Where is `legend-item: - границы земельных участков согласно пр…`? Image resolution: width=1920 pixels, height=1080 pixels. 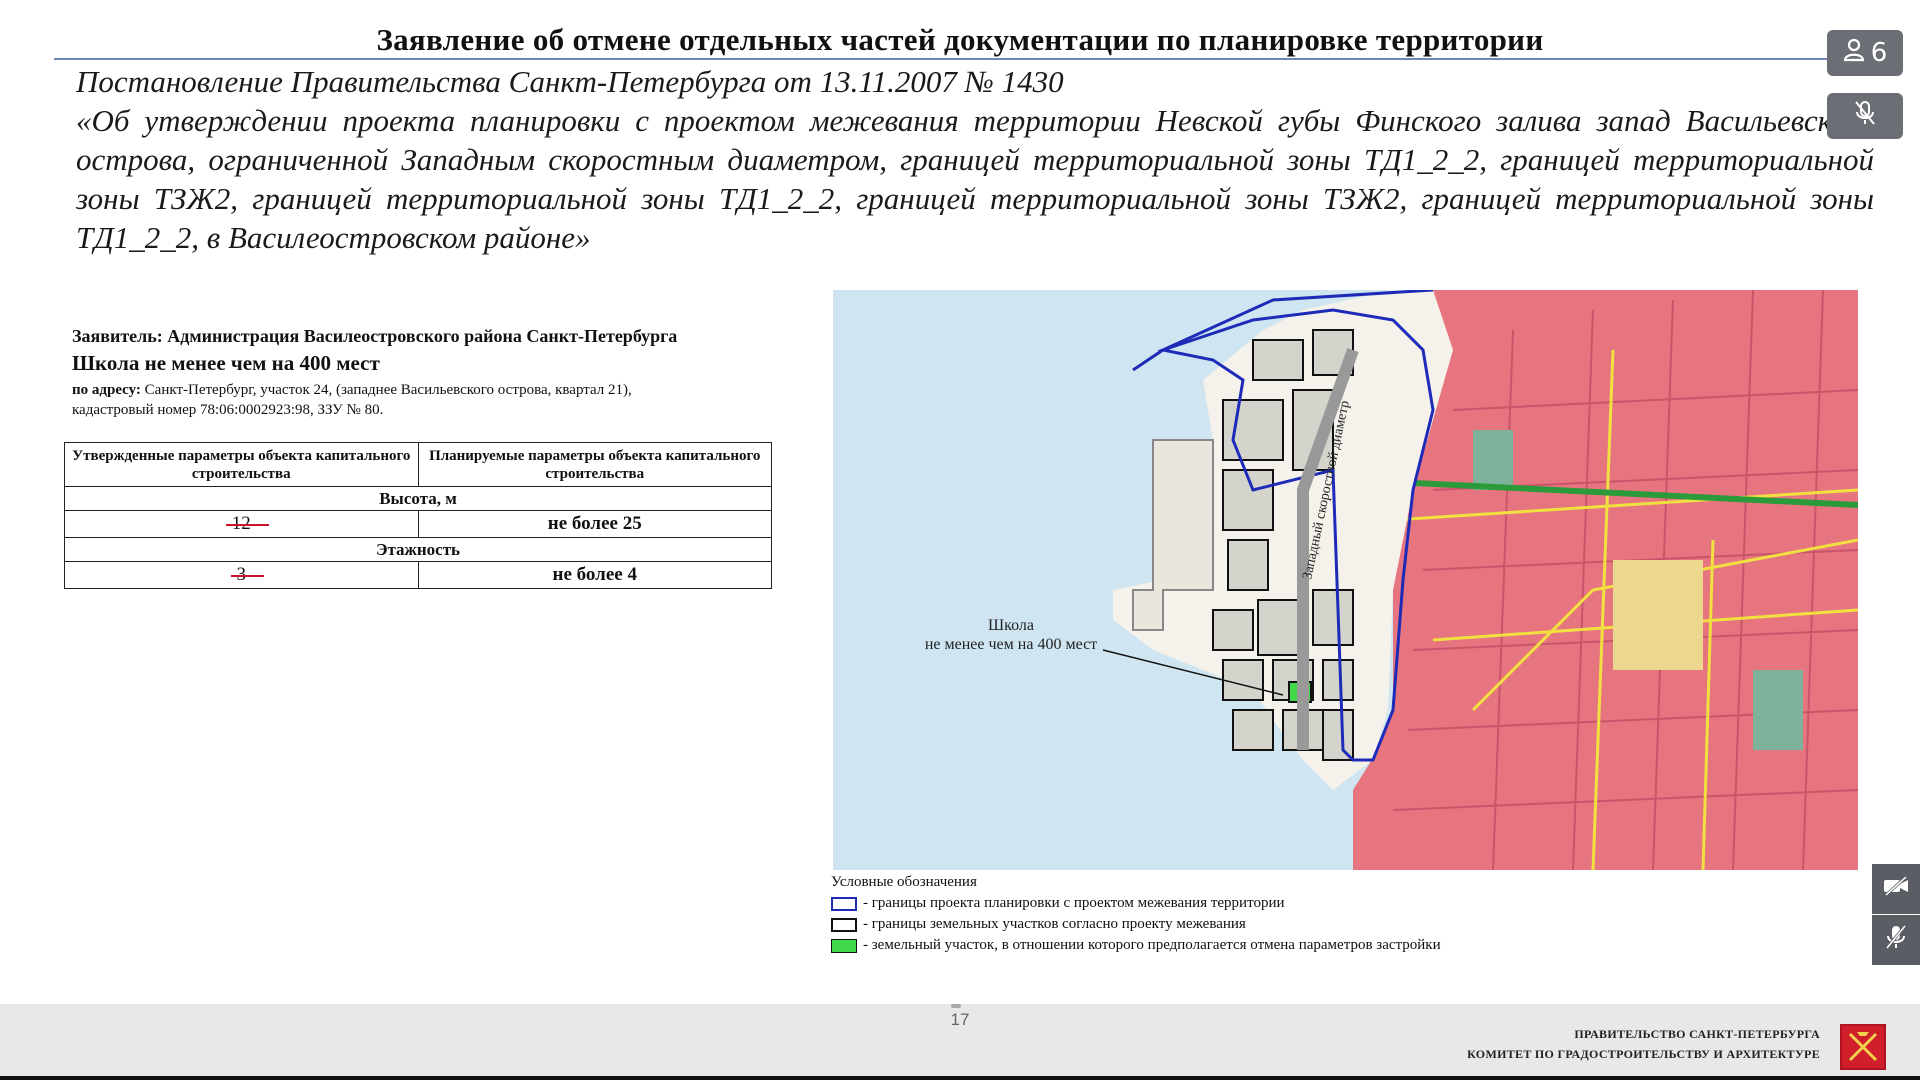
legend-item: - границы земельных участков согласно пр… is located at coordinates (1281, 924).